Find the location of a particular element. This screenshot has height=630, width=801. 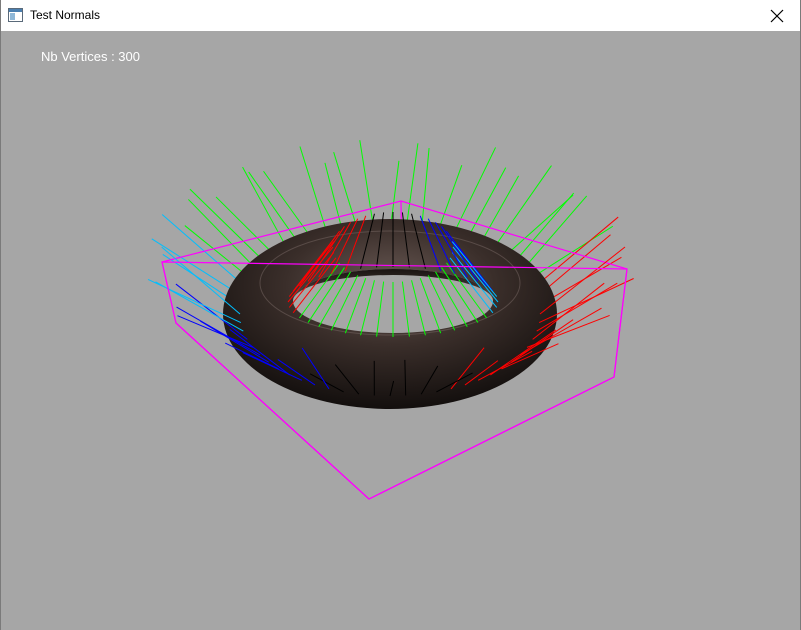

close-button is located at coordinates (777, 15).